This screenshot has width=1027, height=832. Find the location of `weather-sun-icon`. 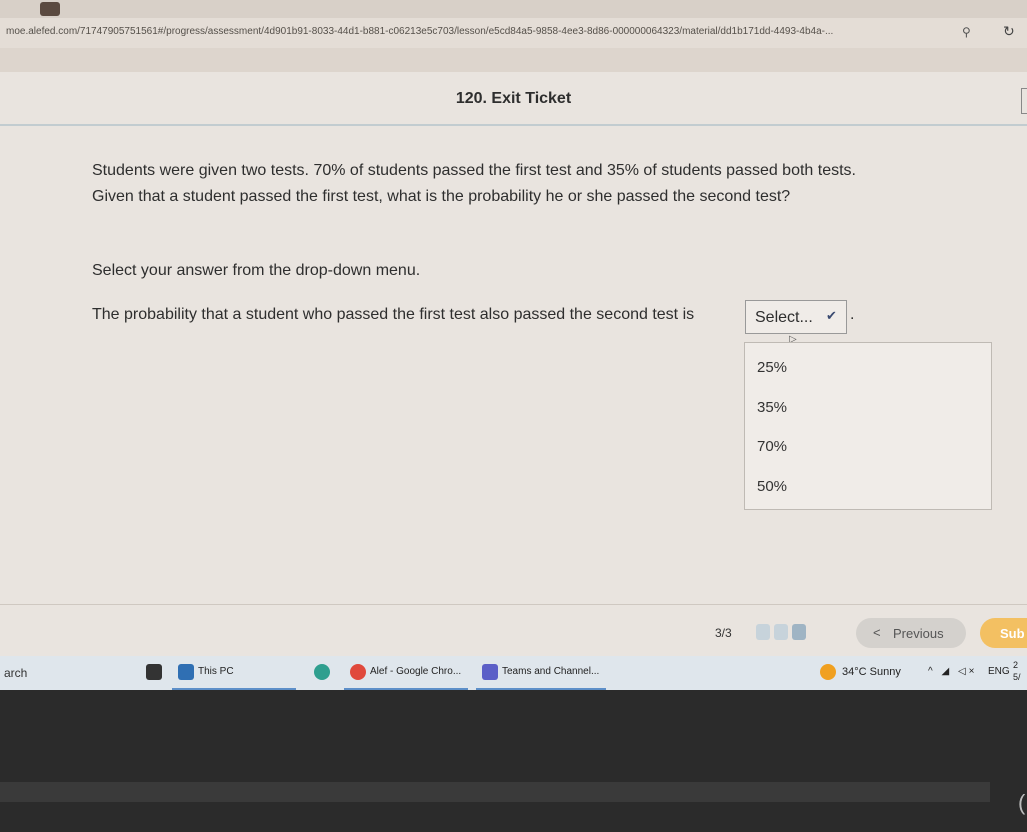

weather-sun-icon is located at coordinates (828, 672).